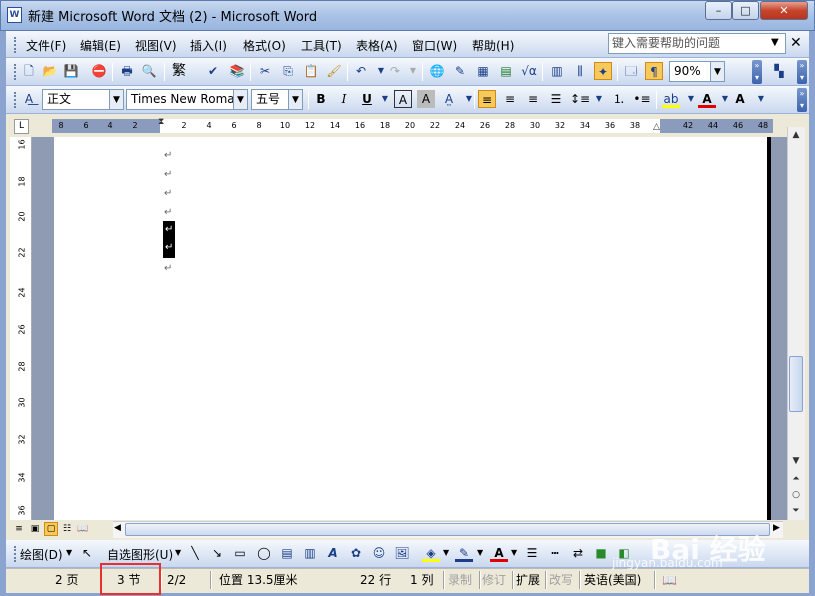 The image size is (815, 596). What do you see at coordinates (140, 554) in the screenshot?
I see `autoshapes-button: 自选图形(U)` at bounding box center [140, 554].